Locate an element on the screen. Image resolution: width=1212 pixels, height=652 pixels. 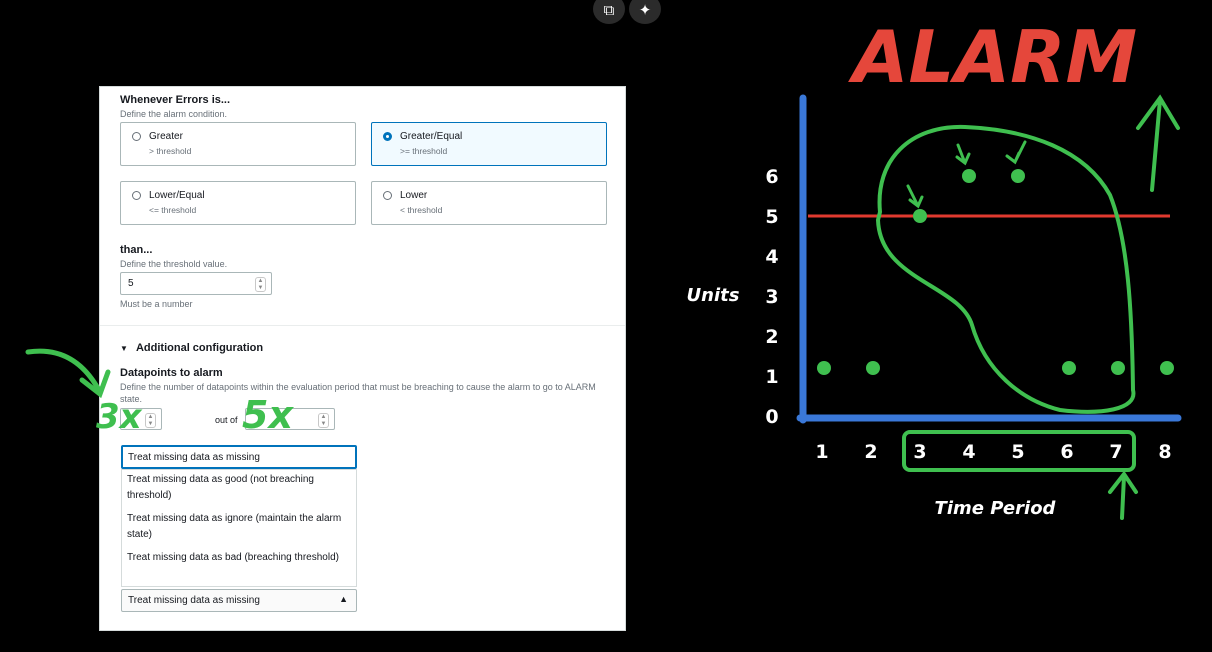
x-tick-label: 1 is located at coordinates (821, 452).